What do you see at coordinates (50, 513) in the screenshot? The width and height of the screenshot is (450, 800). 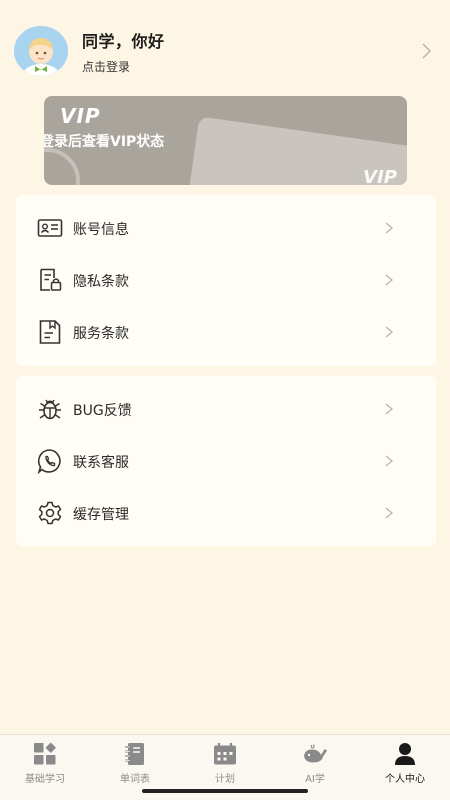 I see `gear-icon` at bounding box center [50, 513].